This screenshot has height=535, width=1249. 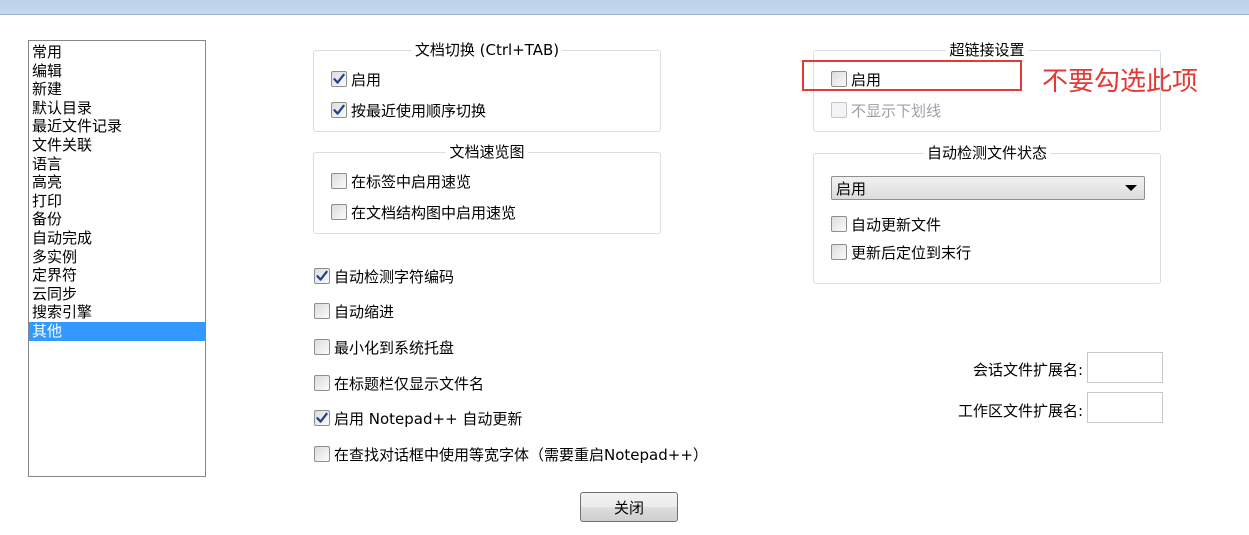 What do you see at coordinates (394, 276) in the screenshot?
I see `detect-encoding-label: 自动检测字符编码` at bounding box center [394, 276].